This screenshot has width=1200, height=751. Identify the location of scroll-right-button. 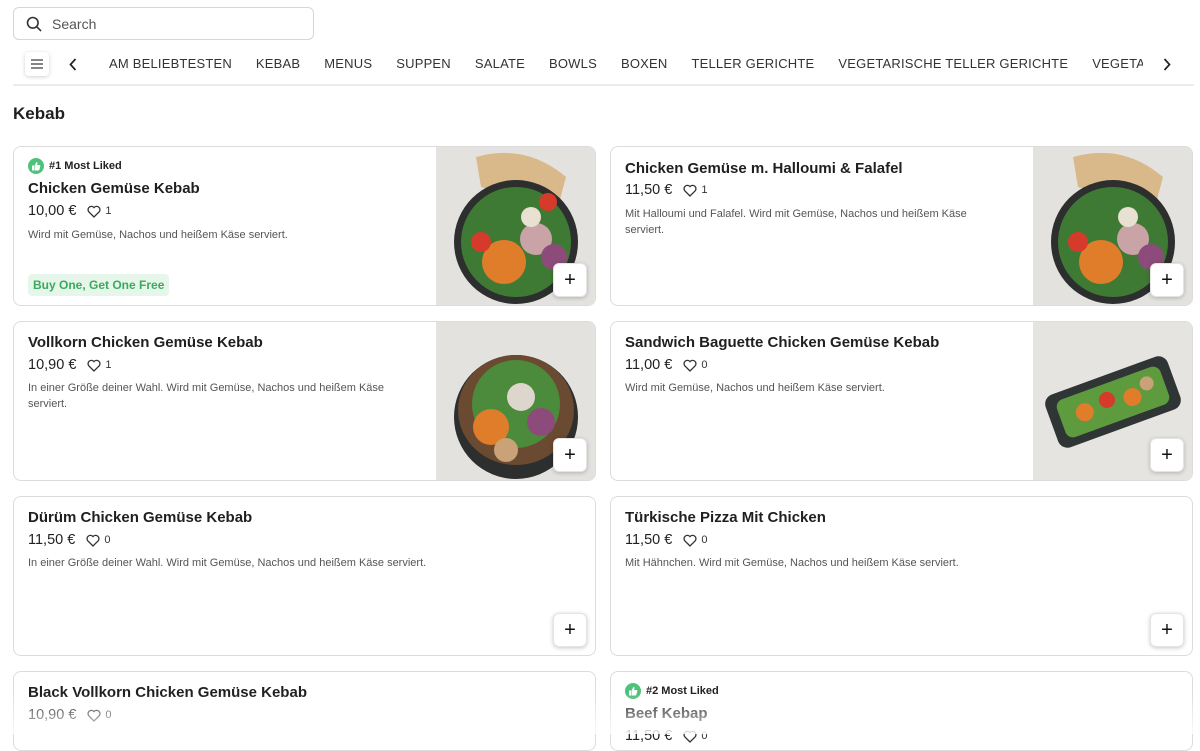
(1167, 64).